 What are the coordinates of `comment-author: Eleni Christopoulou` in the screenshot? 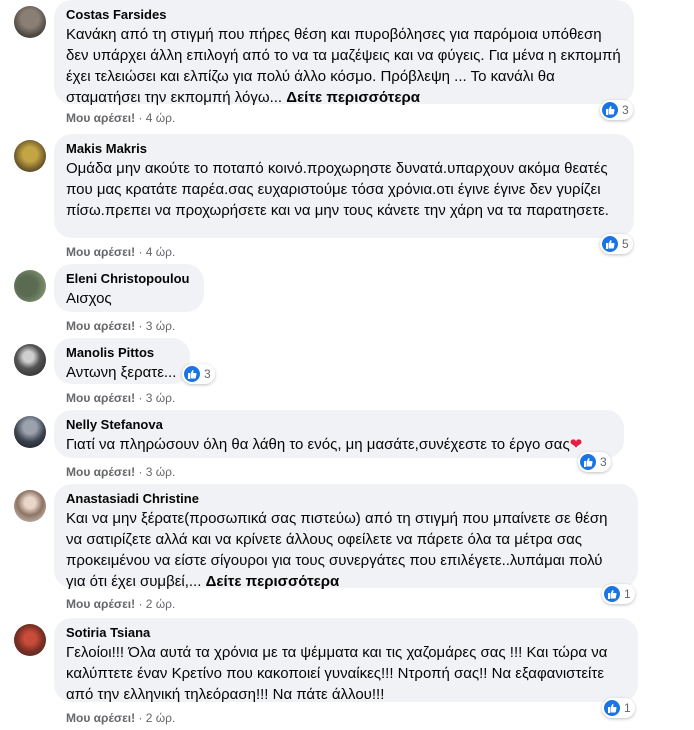 It's located at (129, 279).